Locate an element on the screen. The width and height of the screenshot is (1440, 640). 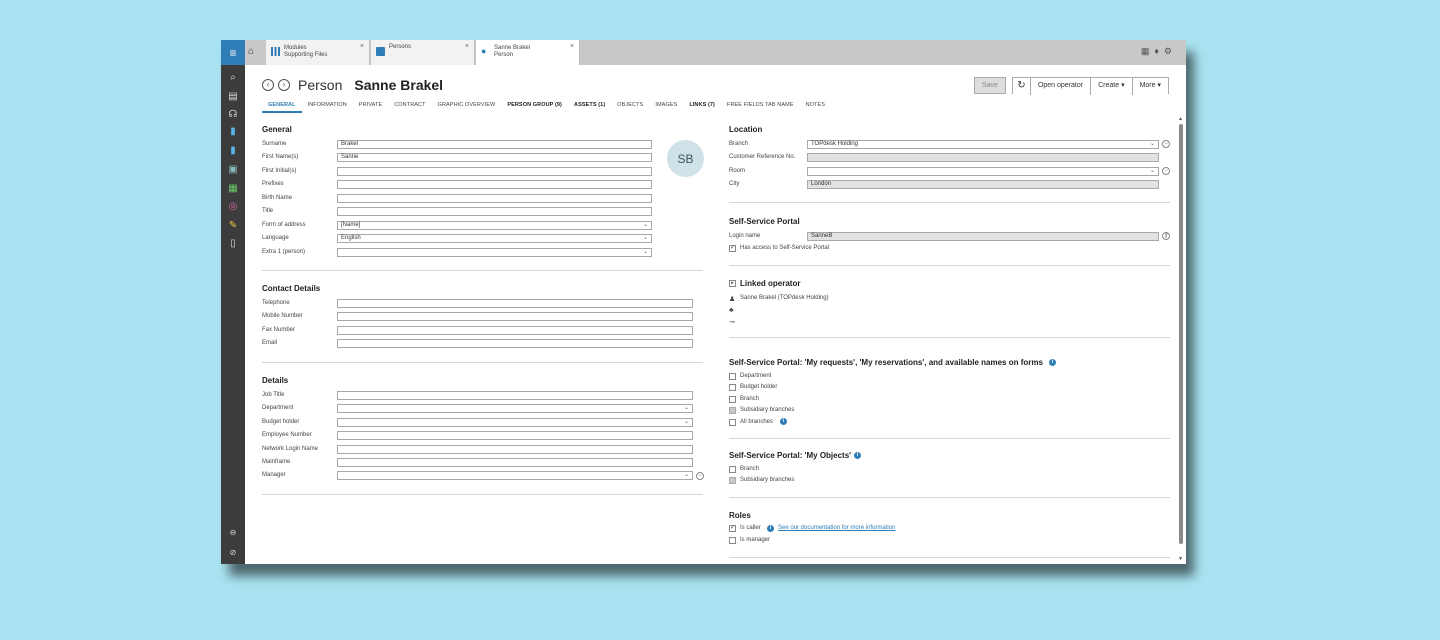
budget-holder-checkbox is located at coordinates (732, 387).